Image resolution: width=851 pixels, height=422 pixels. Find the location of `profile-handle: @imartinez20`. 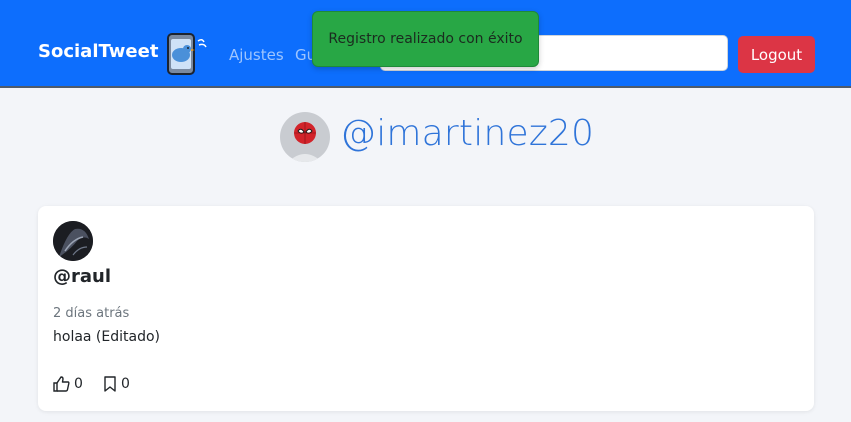

profile-handle: @imartinez20 is located at coordinates (467, 133).